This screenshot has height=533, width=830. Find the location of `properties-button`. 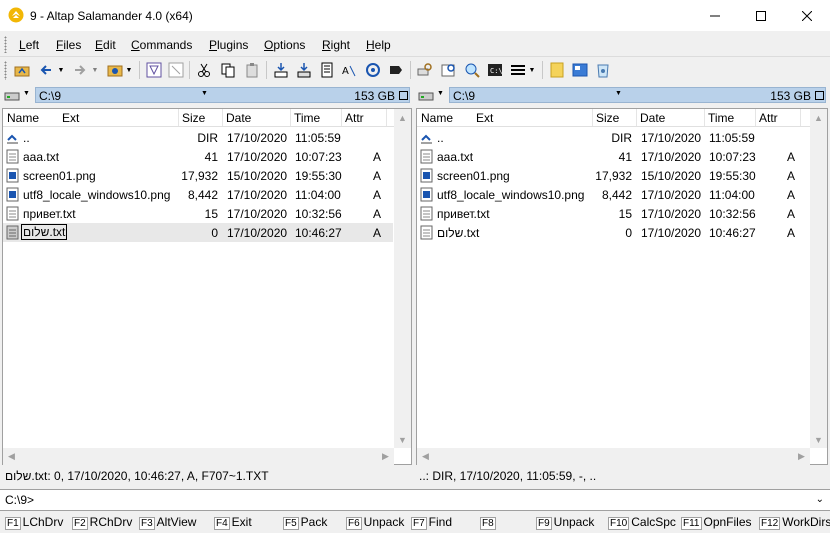

properties-button is located at coordinates (396, 70).